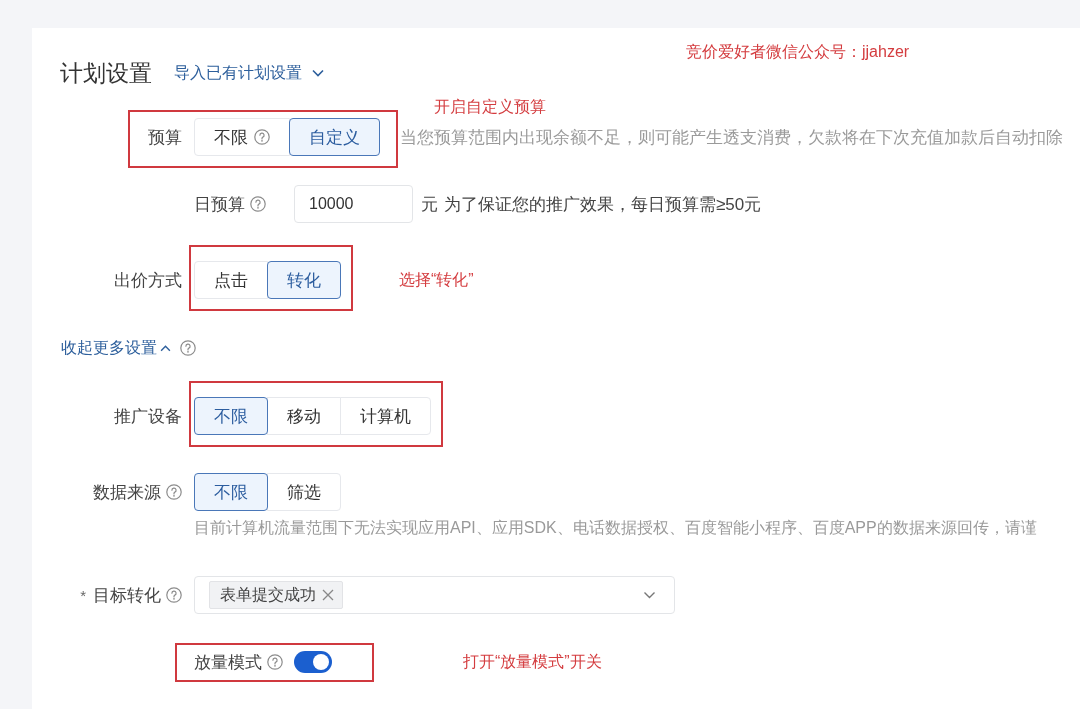  What do you see at coordinates (106, 73) in the screenshot?
I see `section-title: 计划设置` at bounding box center [106, 73].